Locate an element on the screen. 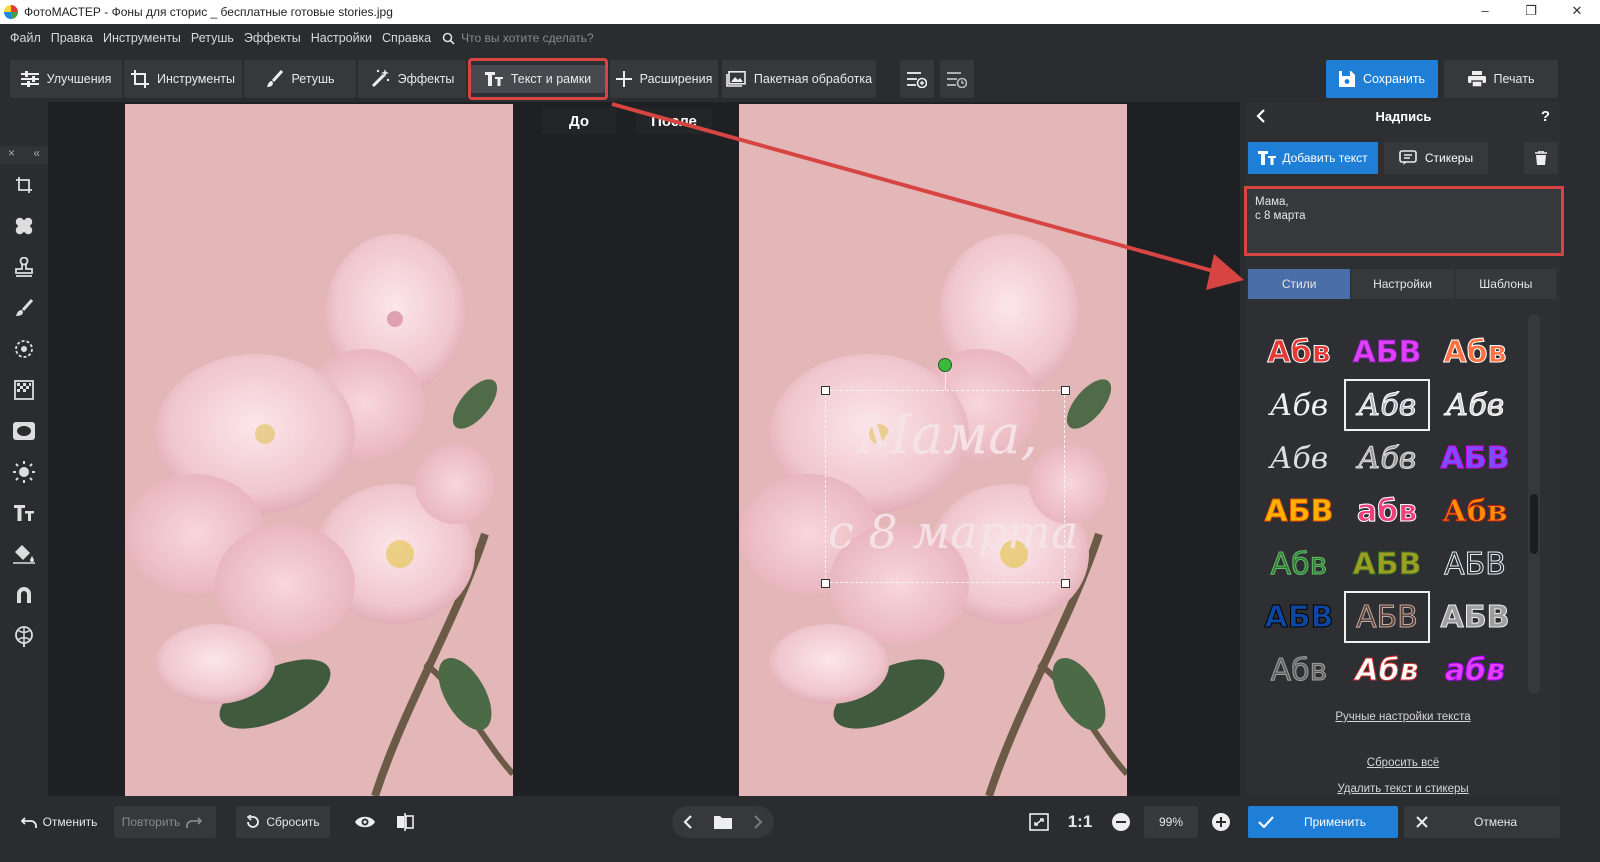 This screenshot has height=862, width=1600. compare-toggle is located at coordinates (405, 822).